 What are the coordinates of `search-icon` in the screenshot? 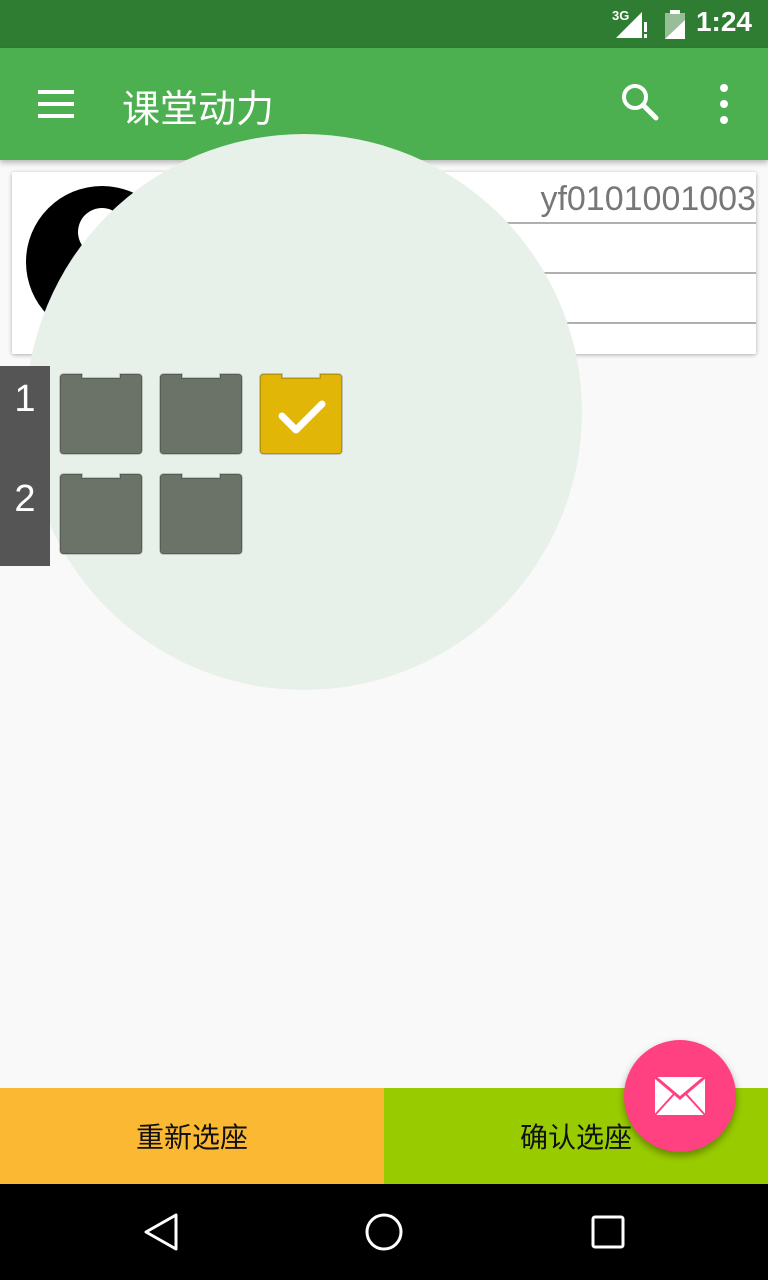 It's located at (640, 102).